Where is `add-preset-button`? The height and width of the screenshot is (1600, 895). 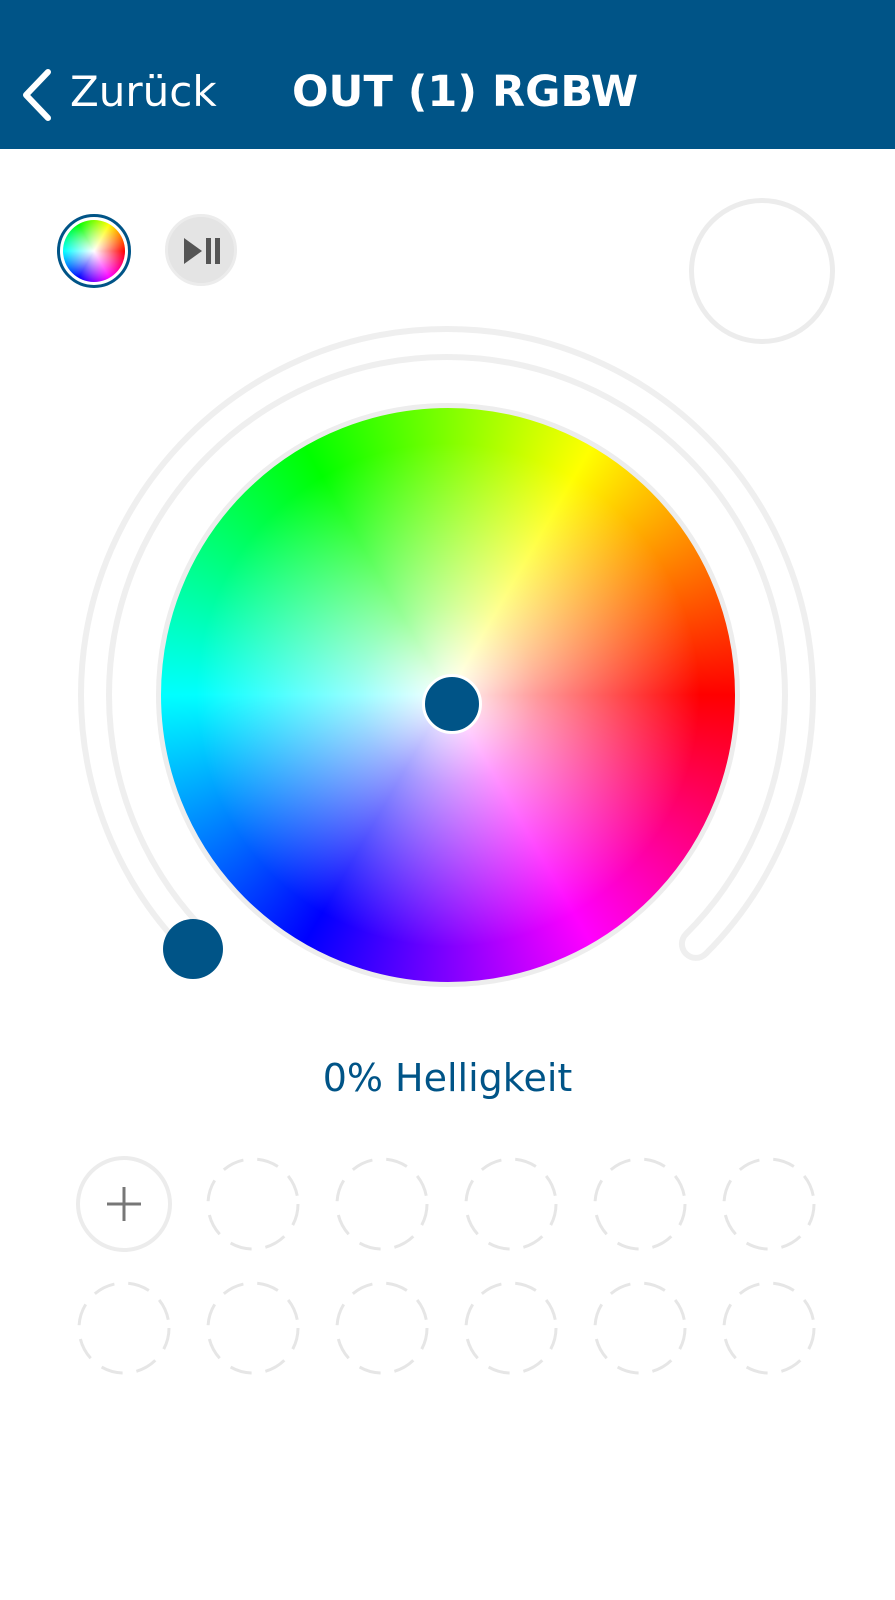
add-preset-button is located at coordinates (124, 1204).